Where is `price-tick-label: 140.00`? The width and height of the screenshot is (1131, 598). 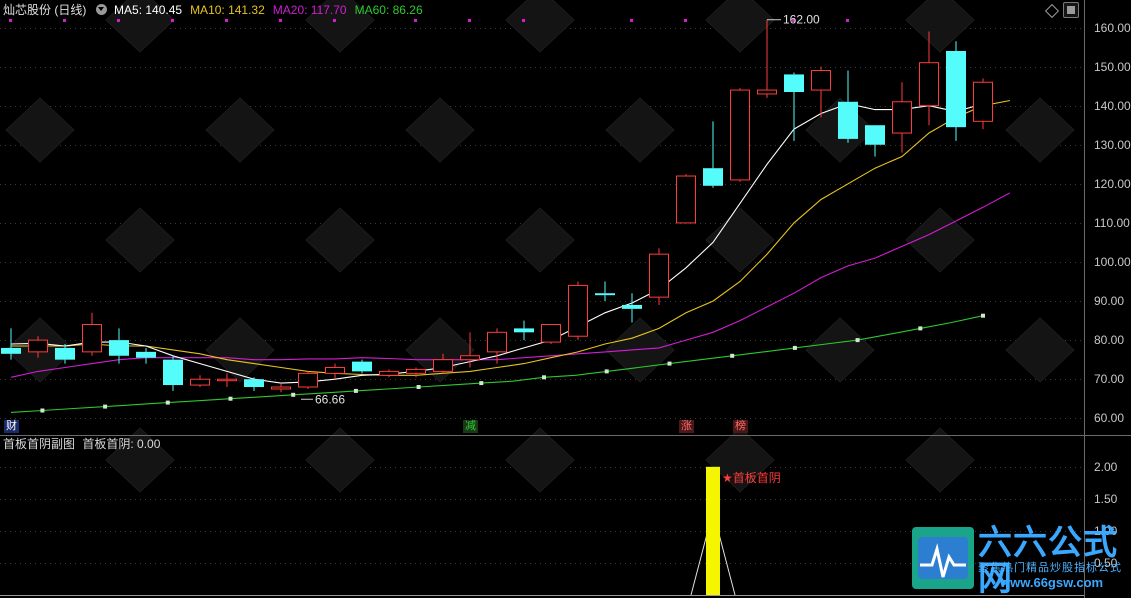 price-tick-label: 140.00 is located at coordinates (1112, 105).